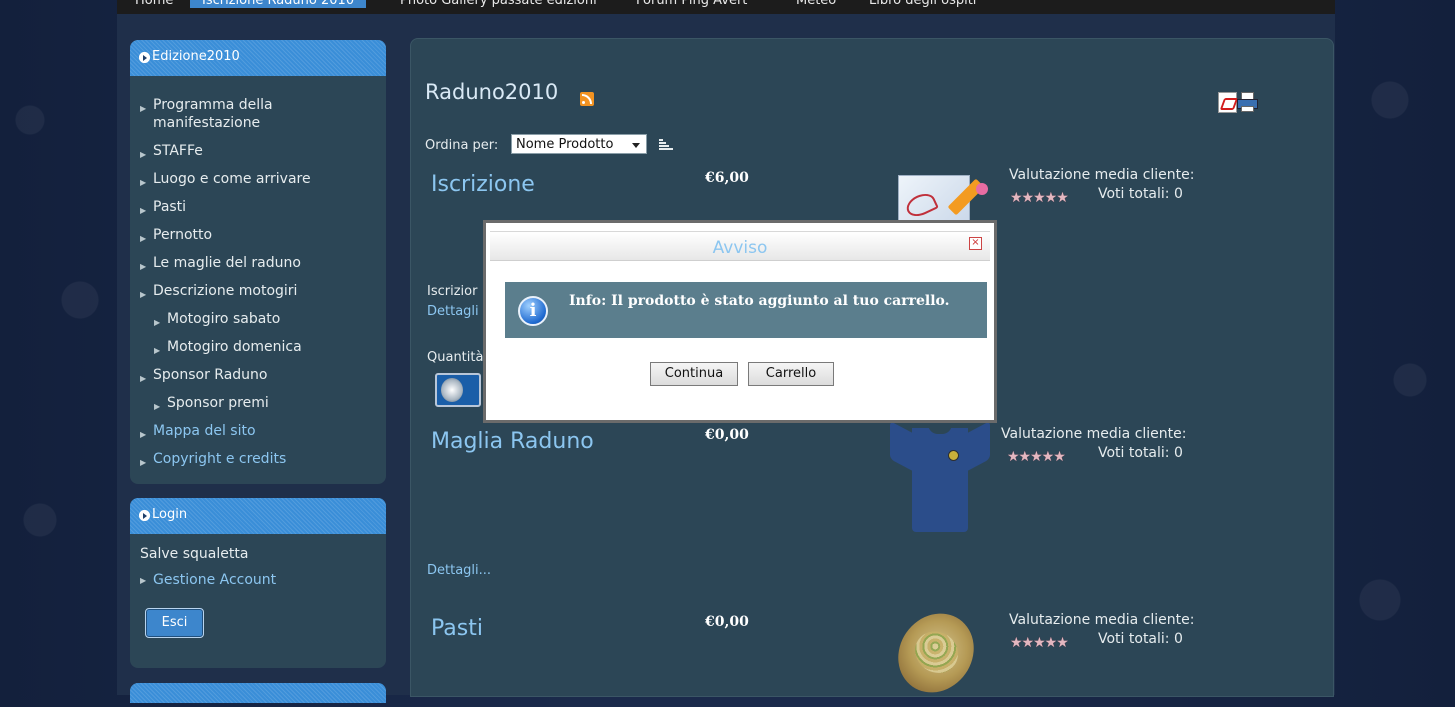 Image resolution: width=1455 pixels, height=707 pixels. I want to click on sidebar-item-staffe: ▶ STAFFe, so click(258, 156).